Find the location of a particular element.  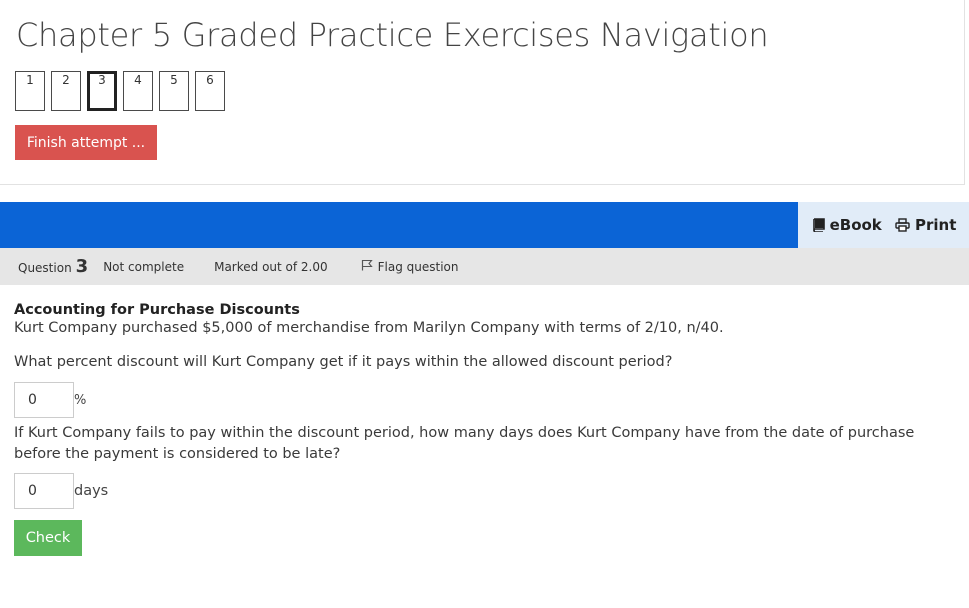

question-header-bar: eBook Print is located at coordinates (484, 225).